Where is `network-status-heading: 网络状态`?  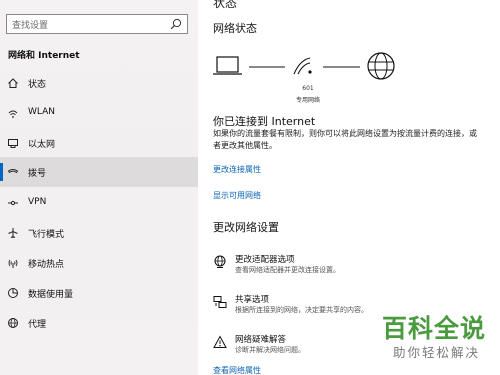 network-status-heading: 网络状态 is located at coordinates (235, 28).